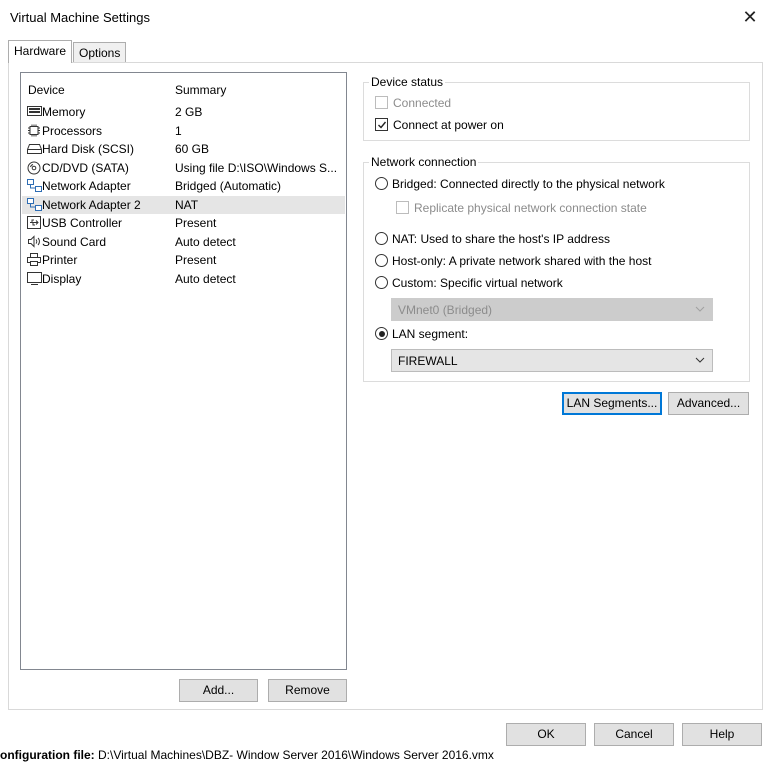  Describe the element at coordinates (192, 149) in the screenshot. I see `device-summary: 60 GB` at that location.